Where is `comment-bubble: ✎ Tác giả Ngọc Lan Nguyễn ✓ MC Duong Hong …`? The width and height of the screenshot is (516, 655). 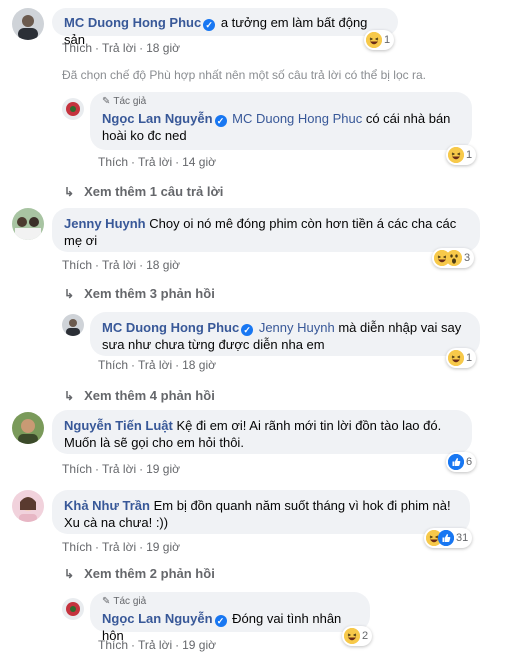 comment-bubble: ✎ Tác giả Ngọc Lan Nguyễn ✓ MC Duong Hong … is located at coordinates (281, 121).